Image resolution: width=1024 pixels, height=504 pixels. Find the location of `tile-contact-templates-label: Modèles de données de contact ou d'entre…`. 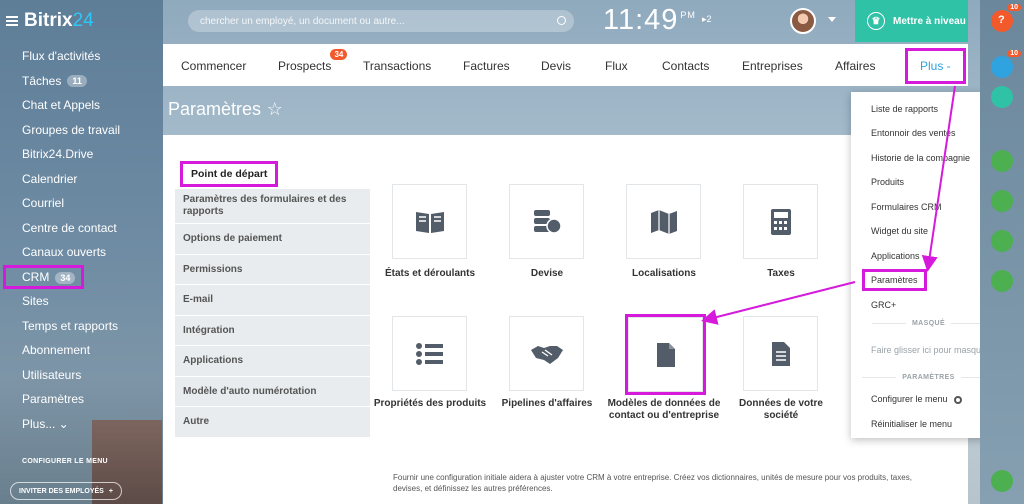

tile-contact-templates-label: Modèles de données de contact ou d'entre… is located at coordinates (664, 409).